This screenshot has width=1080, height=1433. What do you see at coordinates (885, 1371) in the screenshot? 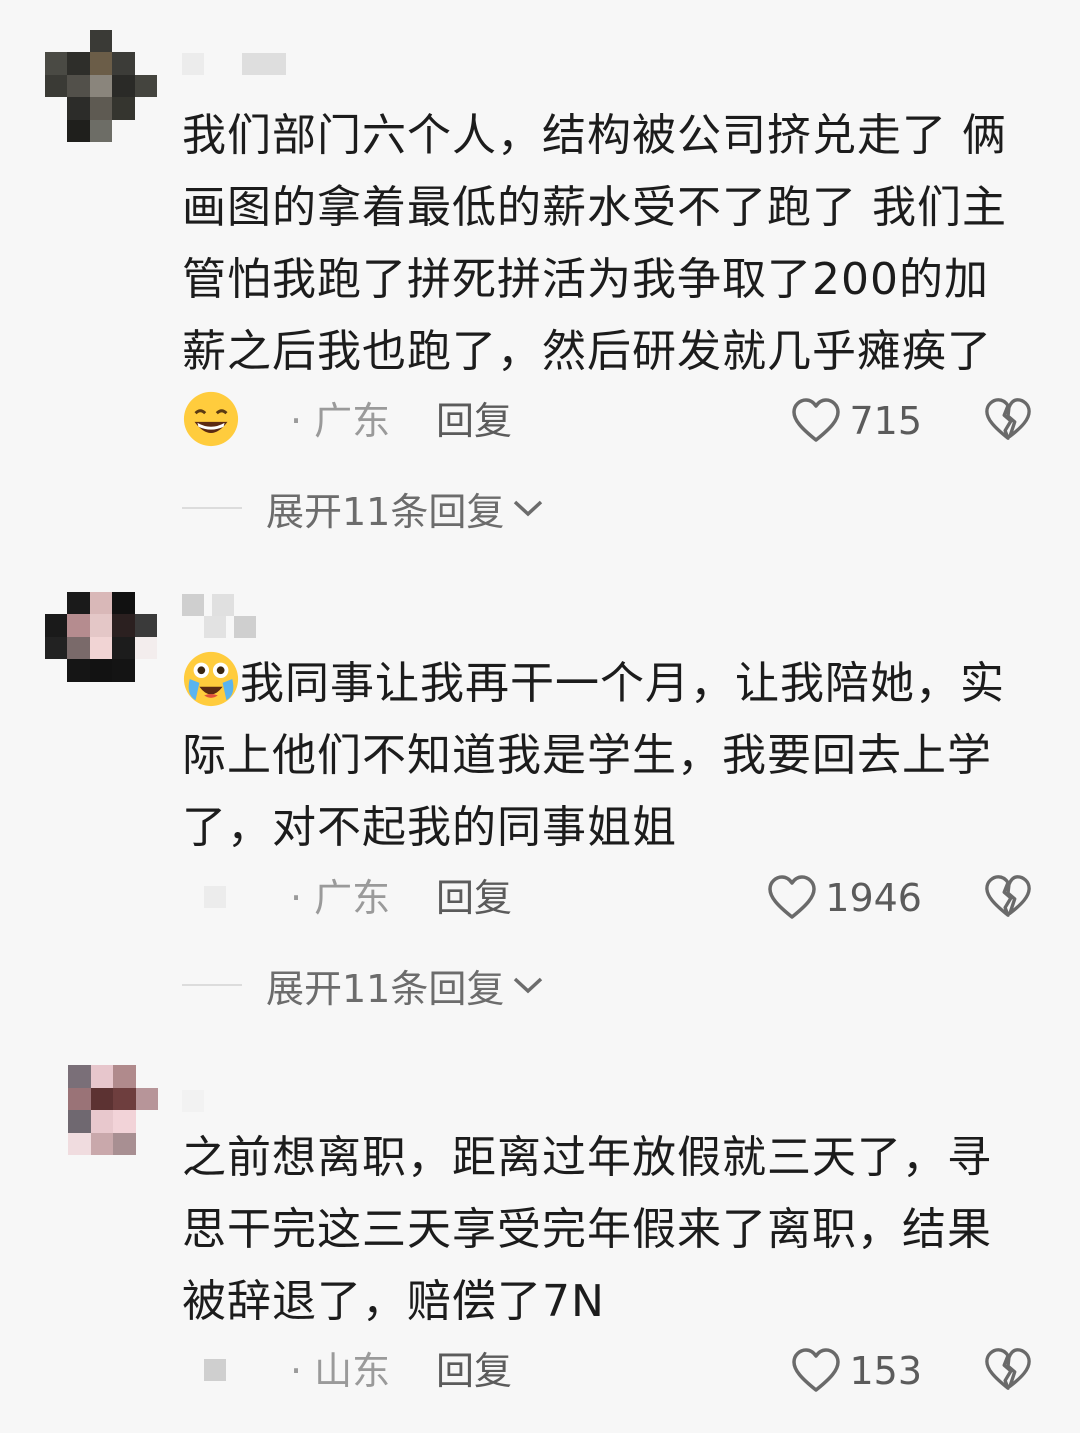
I see `like-count: 153` at bounding box center [885, 1371].